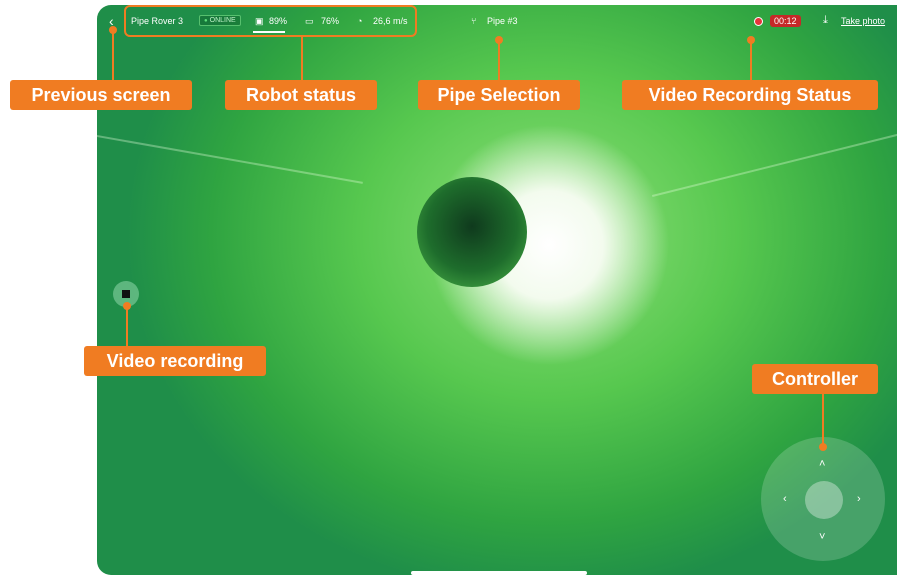  What do you see at coordinates (472, 232) in the screenshot?
I see `pipe-depth` at bounding box center [472, 232].